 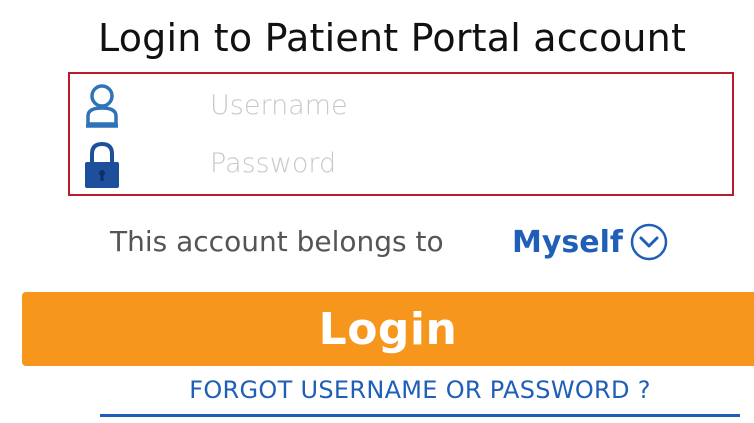 What do you see at coordinates (460, 105) in the screenshot?
I see `username-input` at bounding box center [460, 105].